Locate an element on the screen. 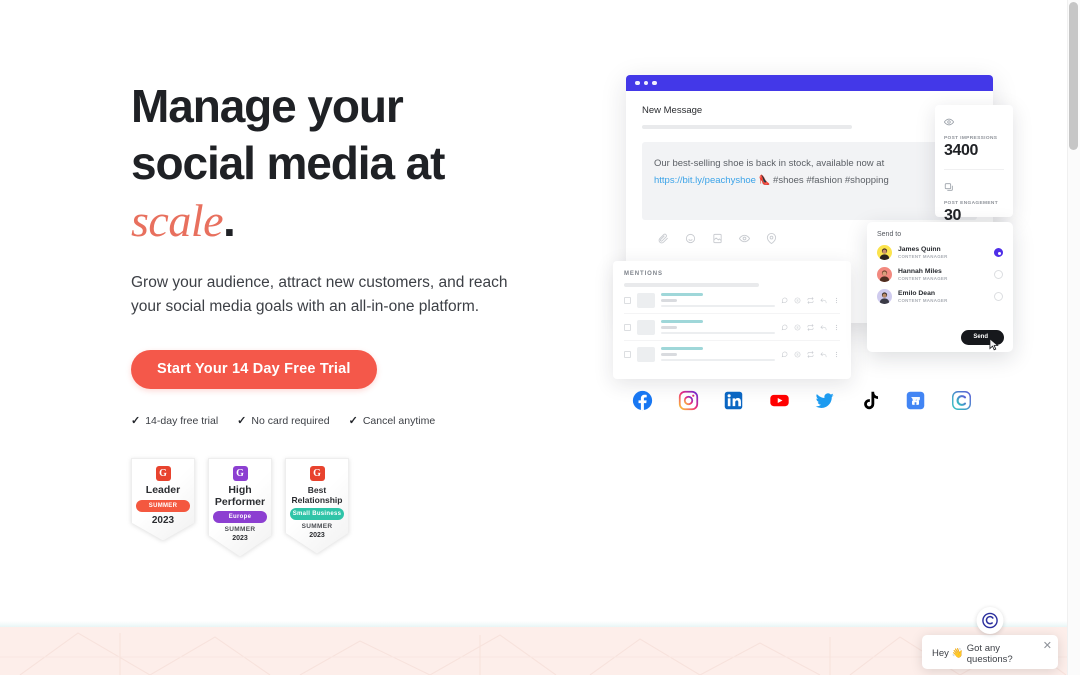  page-title: Manage your social media at scale. is located at coordinates (346, 163).